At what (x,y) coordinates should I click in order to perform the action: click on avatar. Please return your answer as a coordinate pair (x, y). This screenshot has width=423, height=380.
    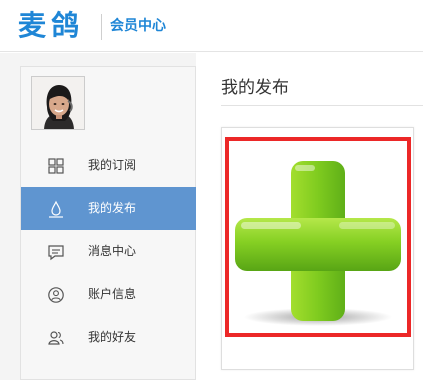
    Looking at the image, I should click on (58, 103).